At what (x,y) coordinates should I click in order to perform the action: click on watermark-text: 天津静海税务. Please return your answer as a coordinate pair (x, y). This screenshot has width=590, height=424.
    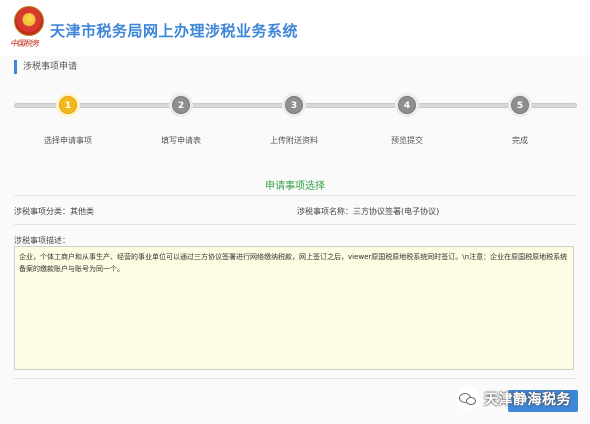
    Looking at the image, I should click on (527, 400).